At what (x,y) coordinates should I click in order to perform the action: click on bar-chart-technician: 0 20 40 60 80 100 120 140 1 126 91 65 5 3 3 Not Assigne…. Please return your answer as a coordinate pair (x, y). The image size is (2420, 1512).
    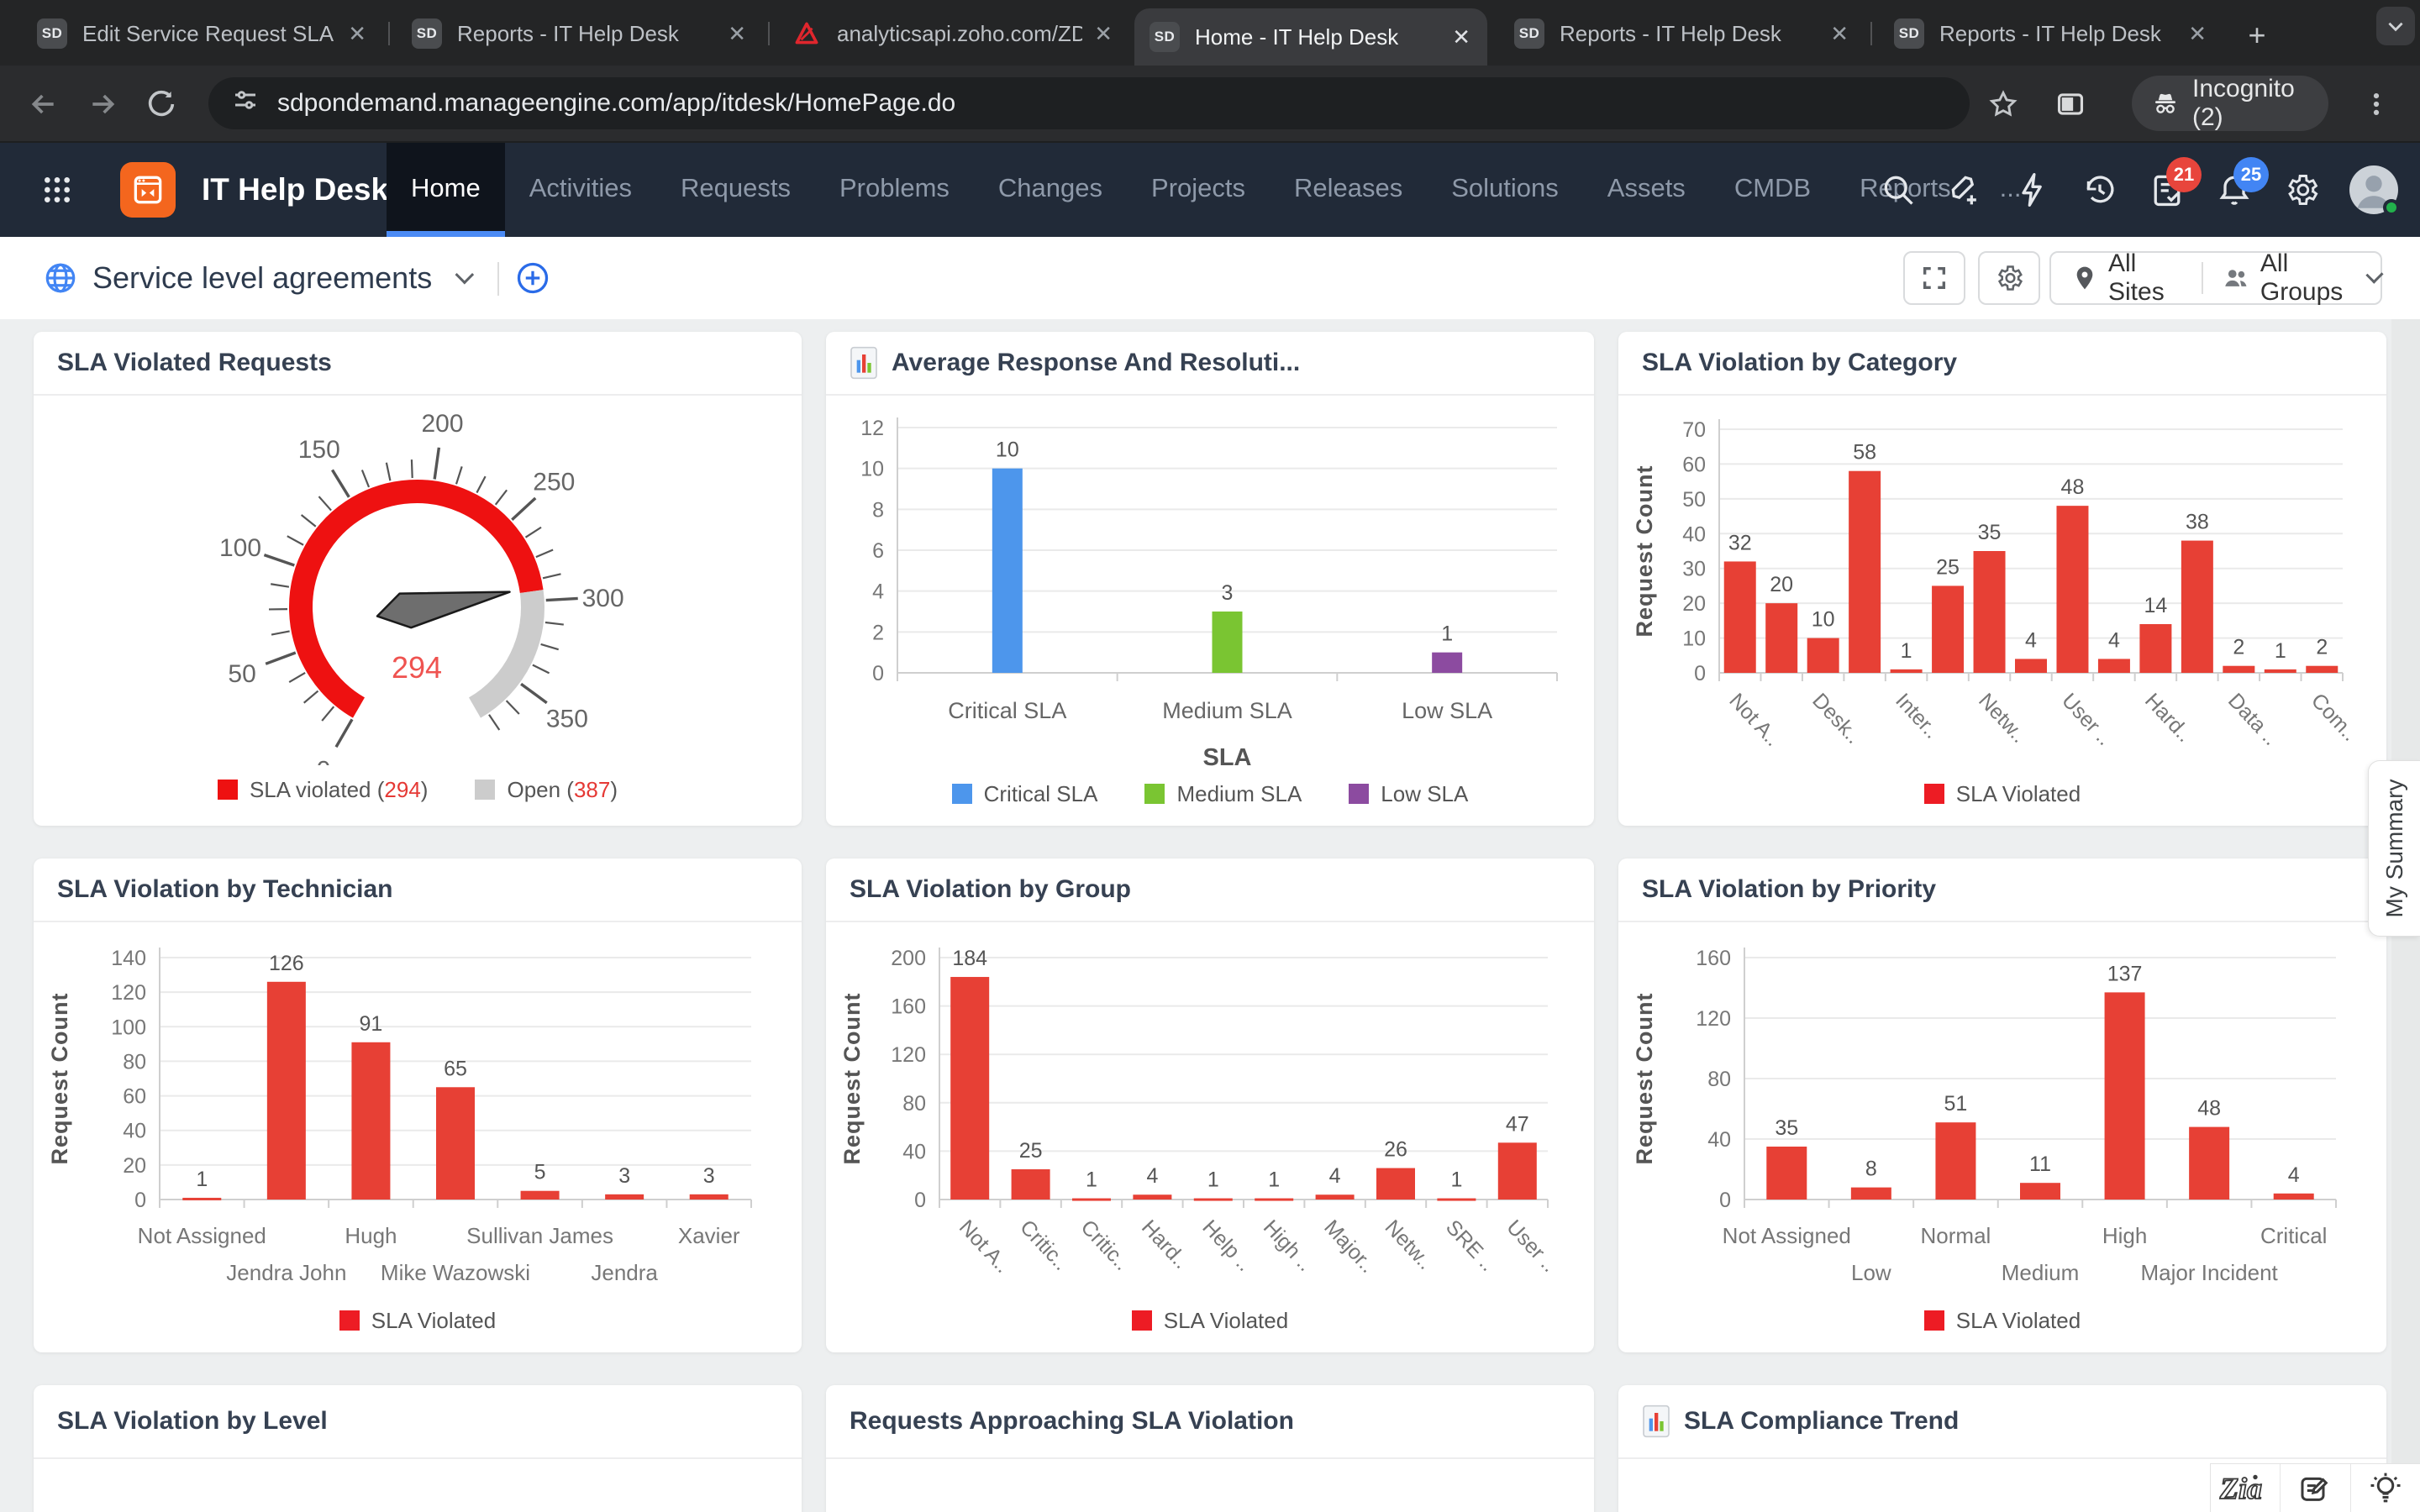
    Looking at the image, I should click on (418, 1109).